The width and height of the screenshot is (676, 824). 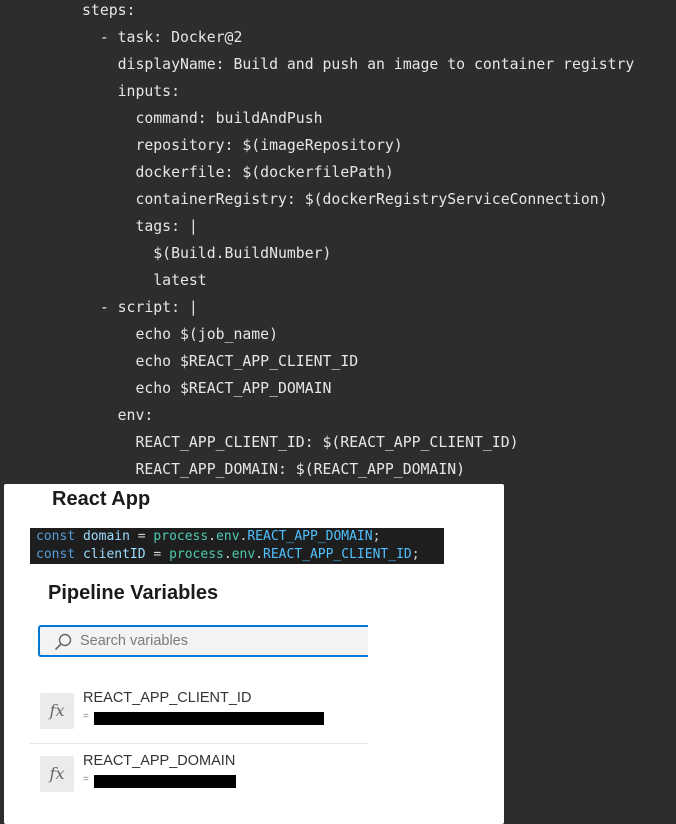 I want to click on yaml-line: echo $(job_name), so click(x=180, y=334).